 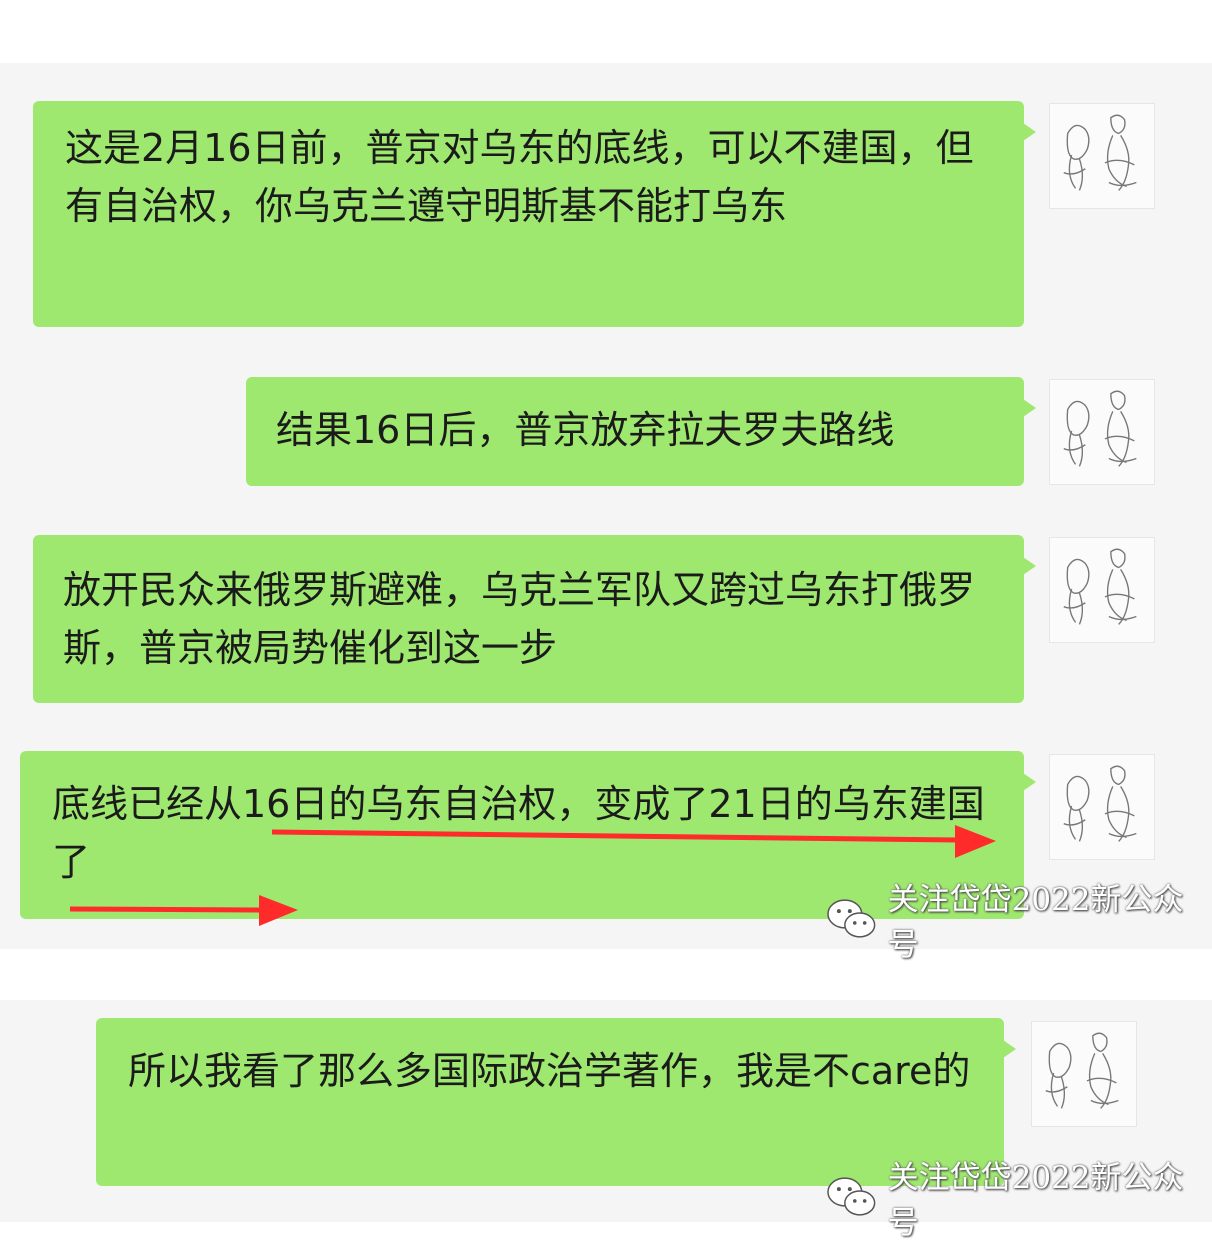 I want to click on message-text: 结果16日后，普京放弃拉夫罗夫路线, so click(x=585, y=430).